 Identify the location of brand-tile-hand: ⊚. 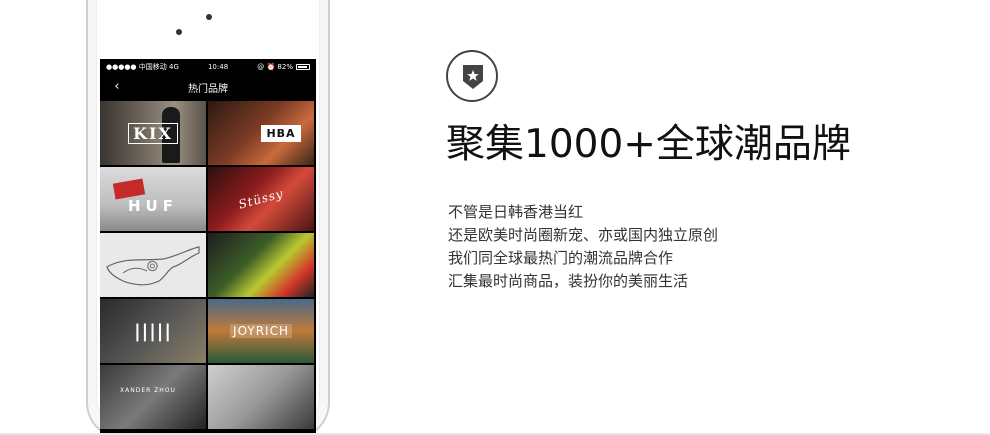
(153, 265).